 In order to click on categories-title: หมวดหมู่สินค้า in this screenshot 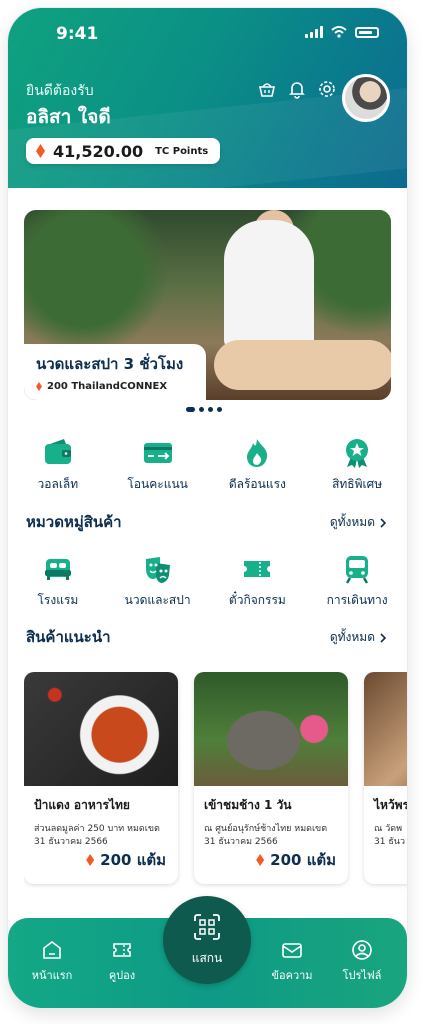, I will do `click(74, 522)`.